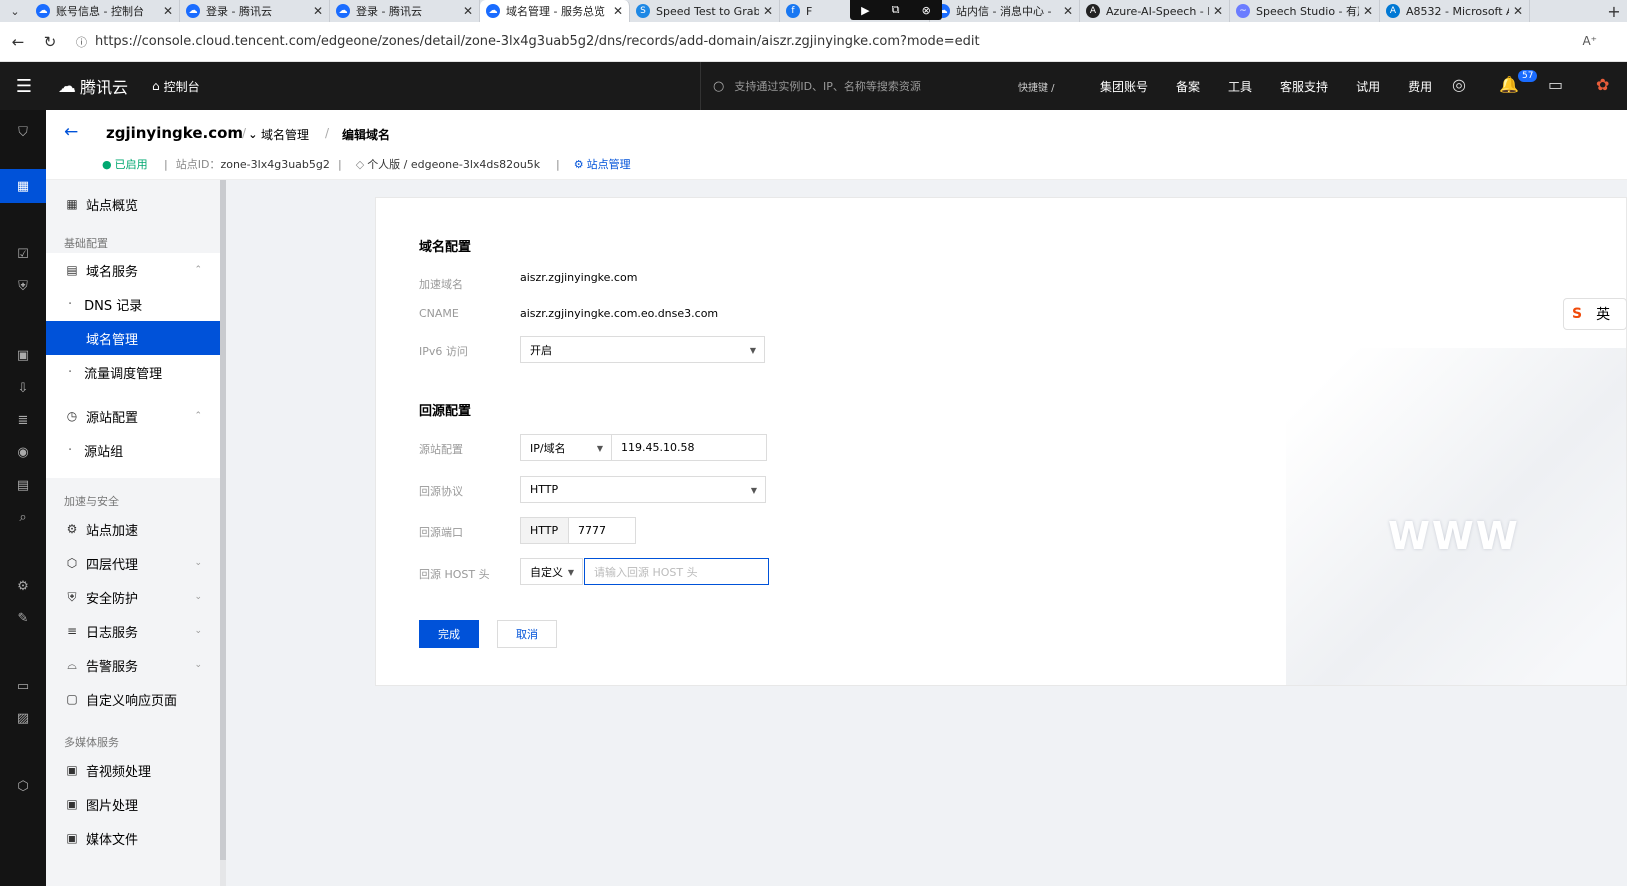 The image size is (1627, 886). I want to click on port-value: 7777, so click(592, 530).